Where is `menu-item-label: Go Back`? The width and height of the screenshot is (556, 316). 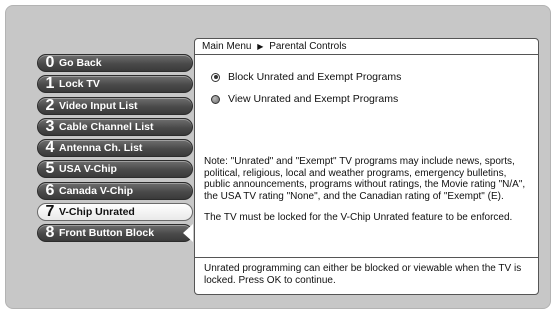
menu-item-label: Go Back is located at coordinates (80, 63).